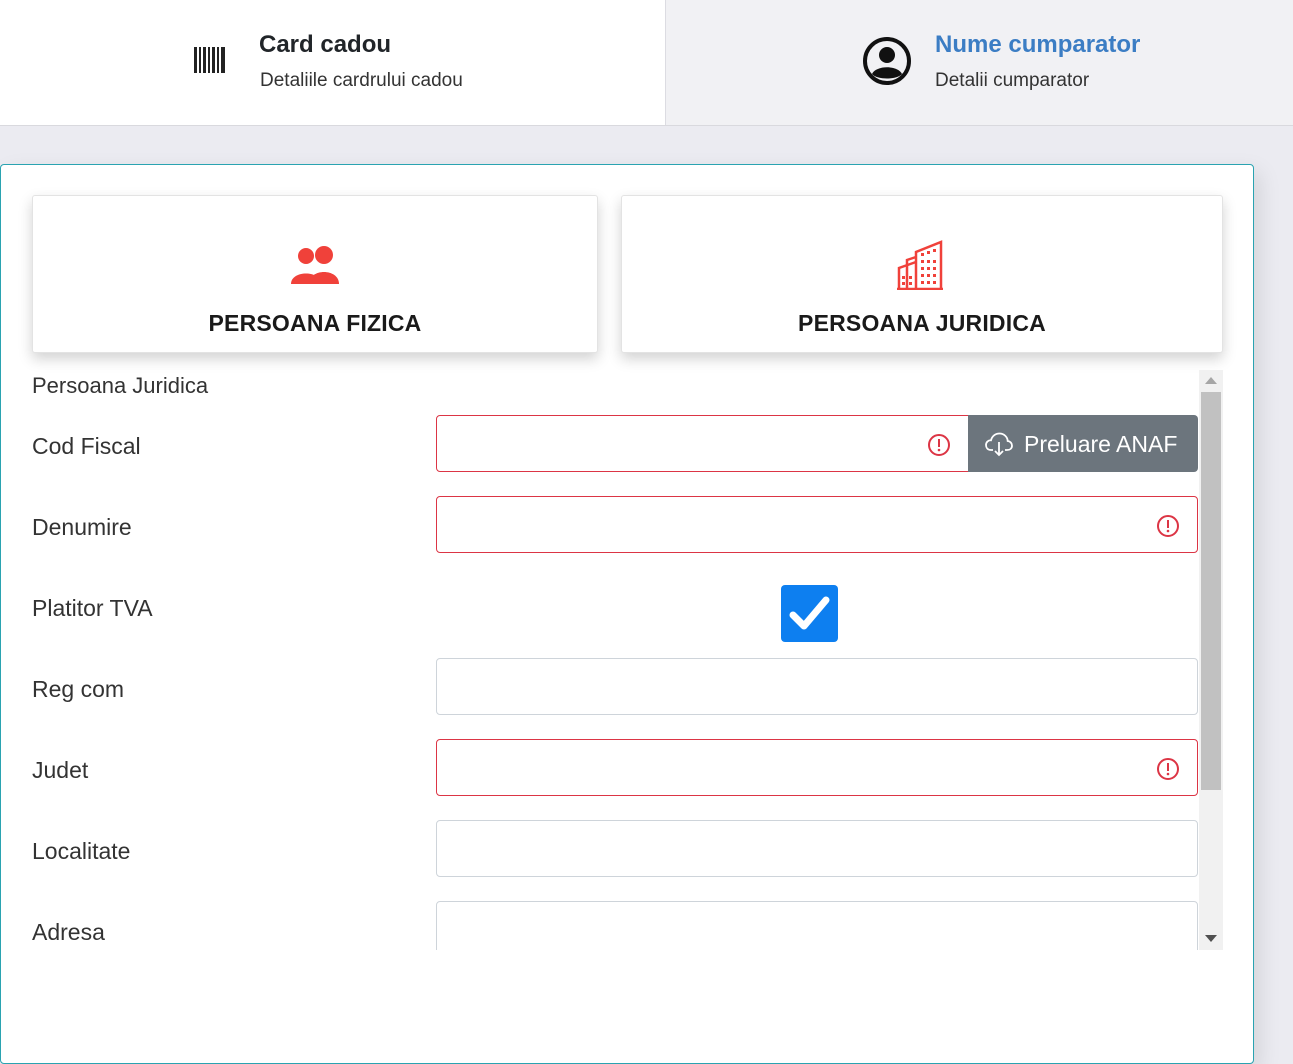  What do you see at coordinates (999, 444) in the screenshot?
I see `cloud-download-icon` at bounding box center [999, 444].